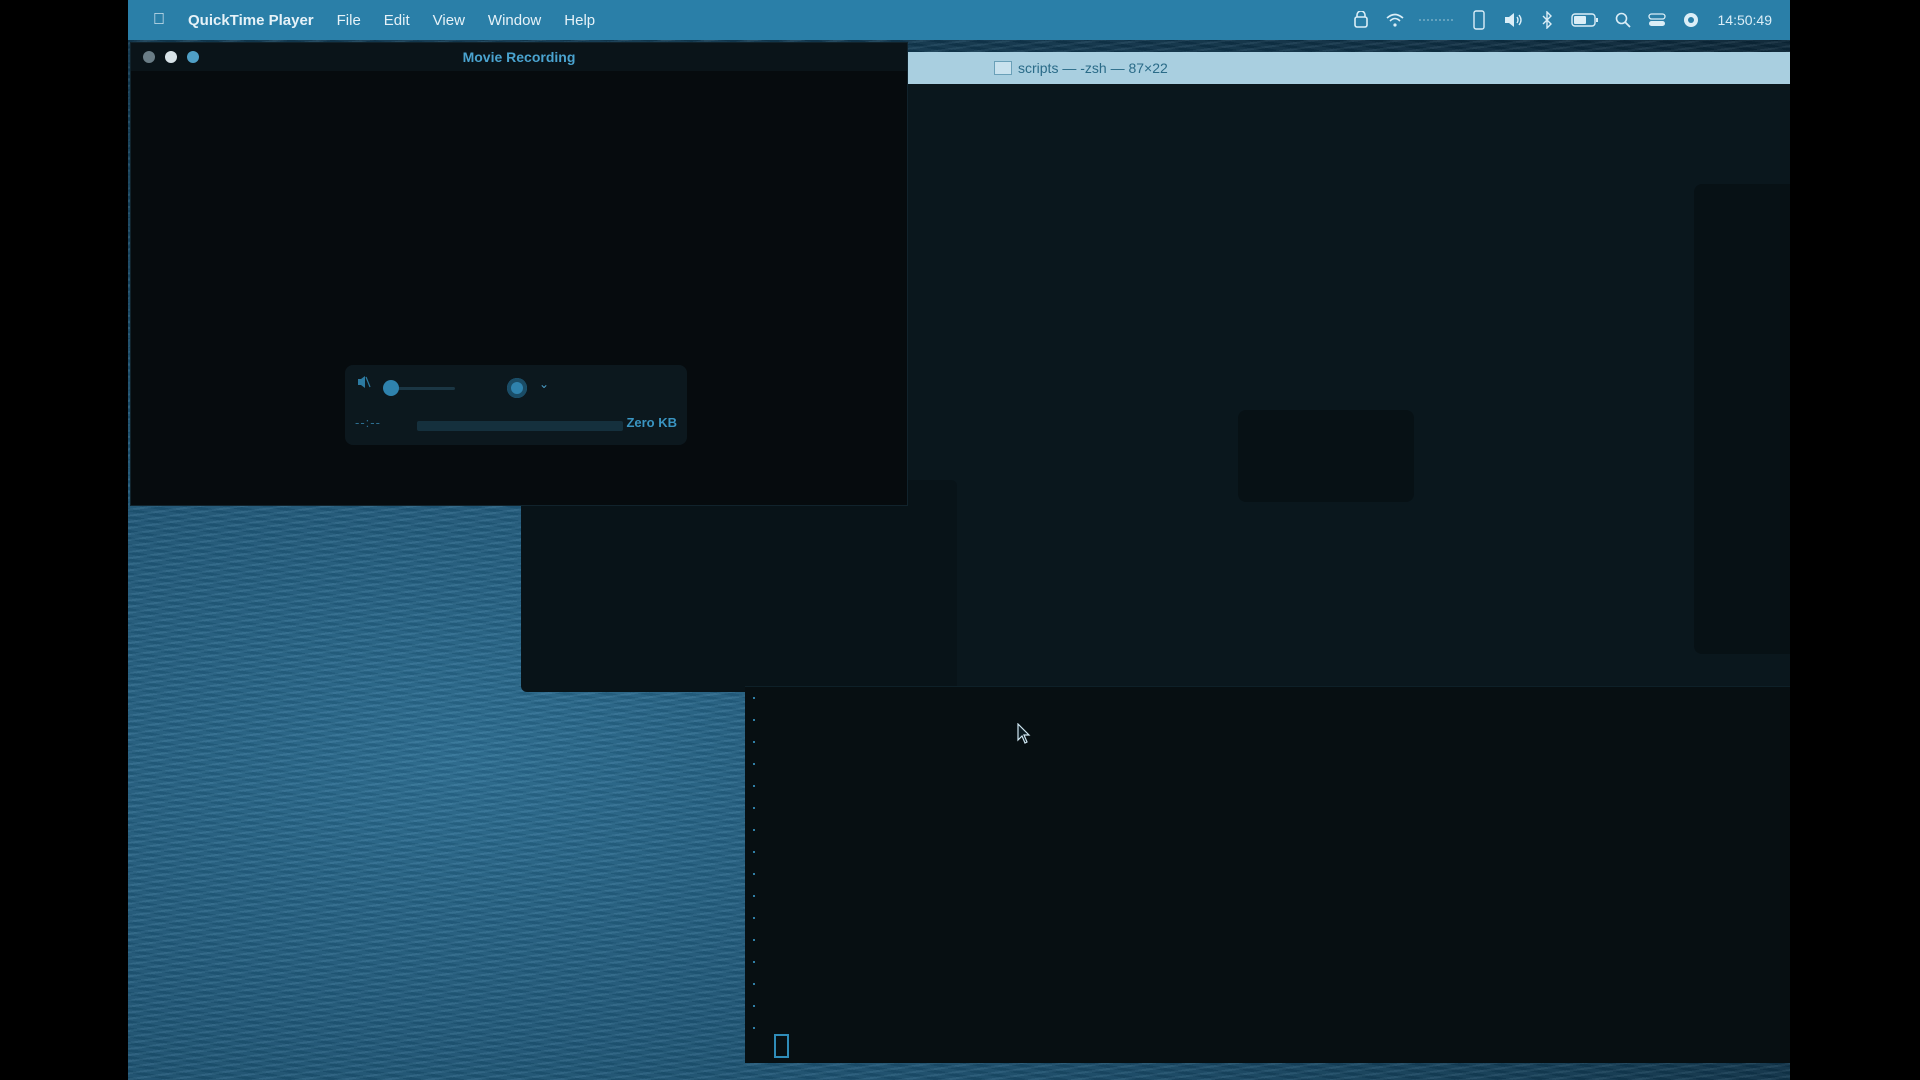  What do you see at coordinates (449, 20) in the screenshot?
I see `menu-view: View` at bounding box center [449, 20].